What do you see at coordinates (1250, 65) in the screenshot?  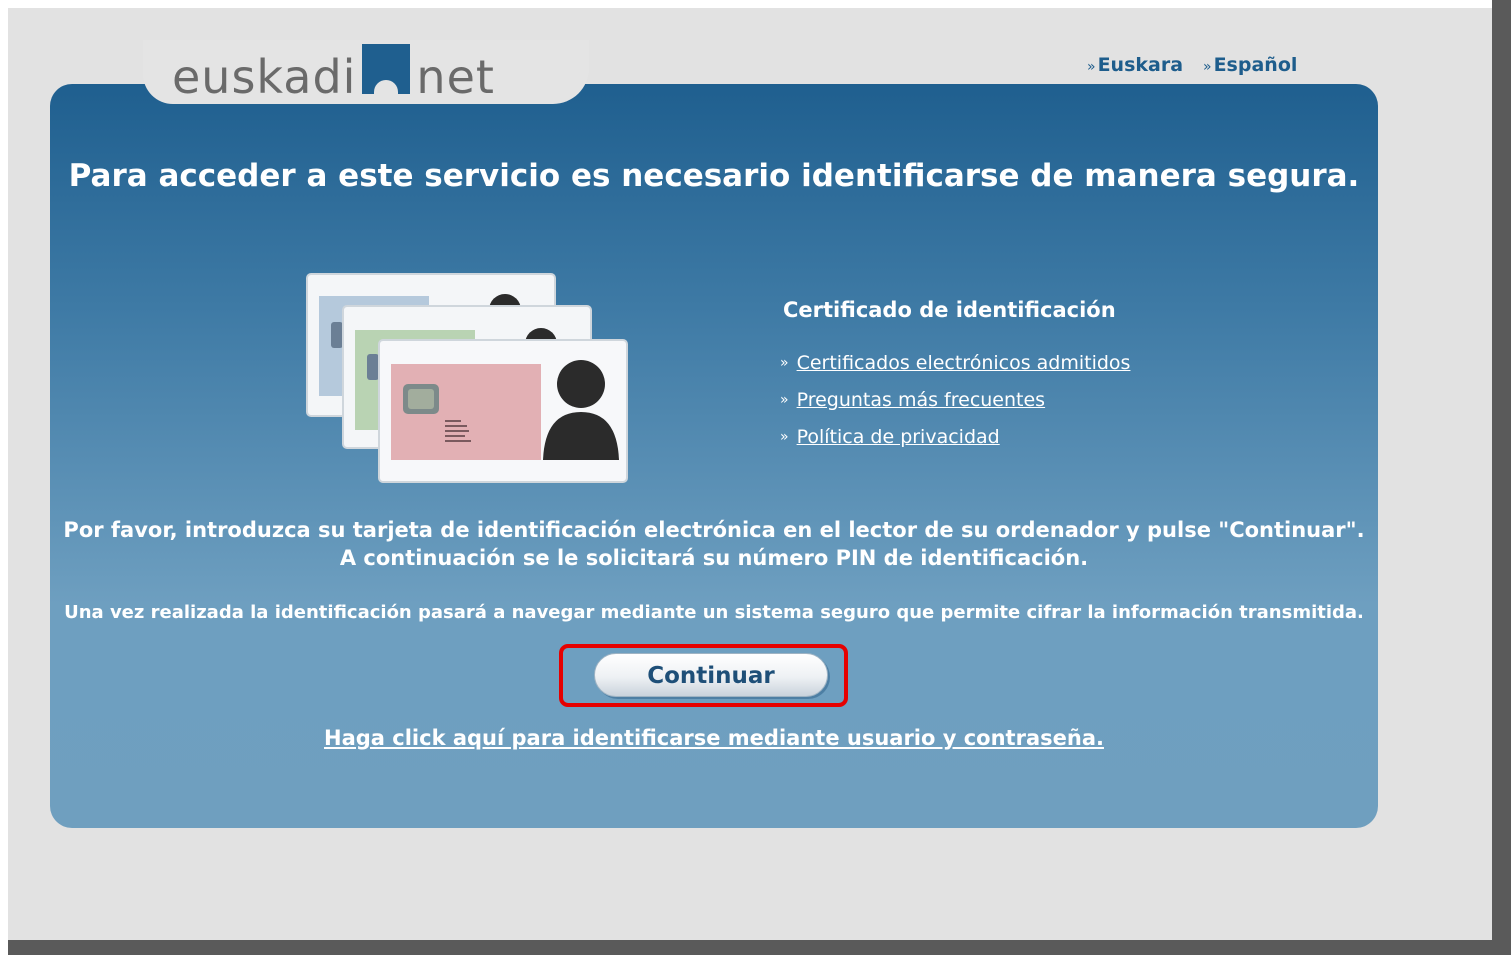 I see `language-link-espanol: » Español` at bounding box center [1250, 65].